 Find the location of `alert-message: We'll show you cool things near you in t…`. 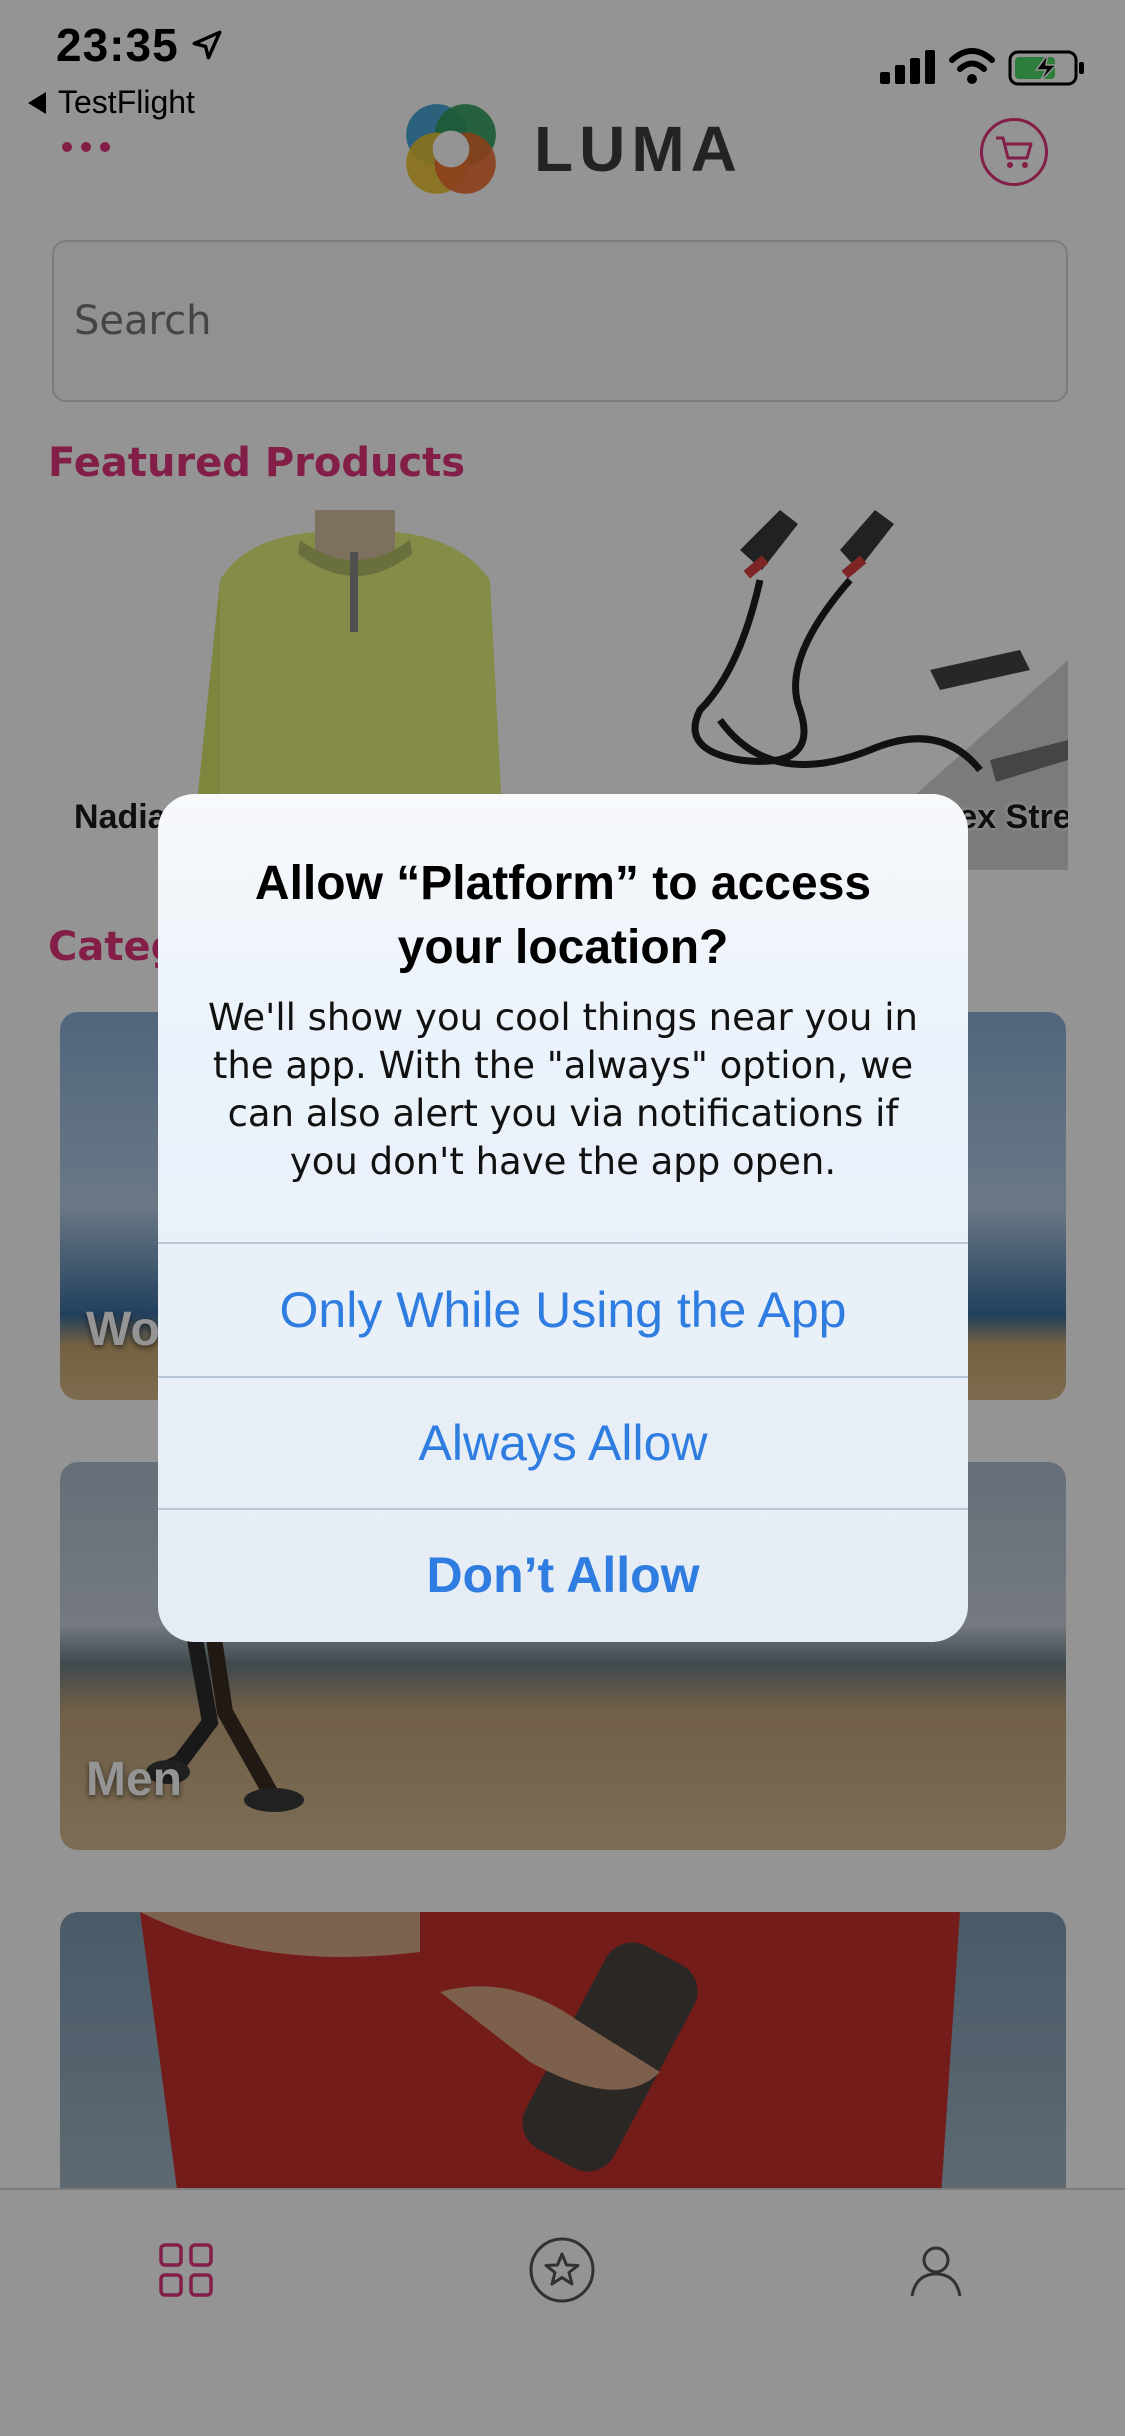

alert-message: We'll show you cool things near you in t… is located at coordinates (562, 1089).